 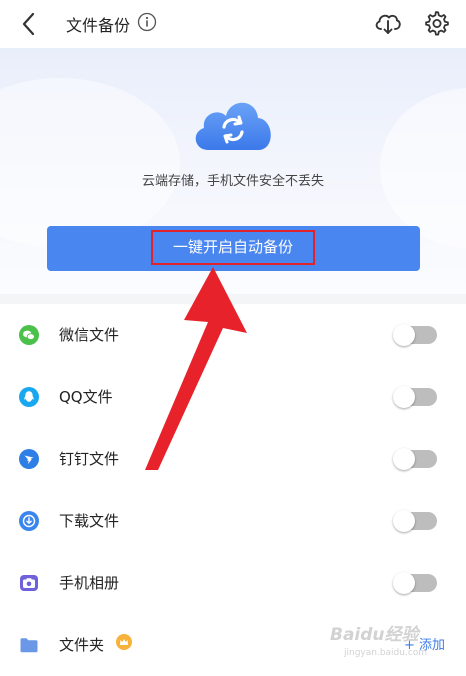 What do you see at coordinates (89, 335) in the screenshot?
I see `list-item-label: 微信文件` at bounding box center [89, 335].